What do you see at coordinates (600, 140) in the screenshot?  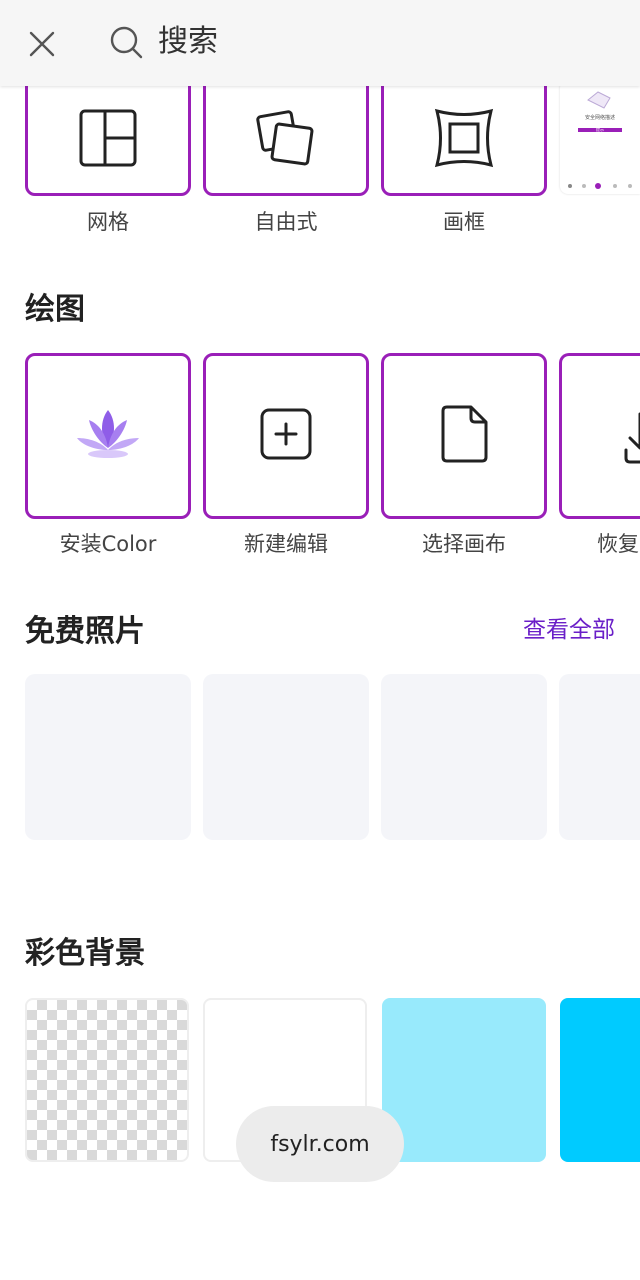 I see `preview-illustration` at bounding box center [600, 140].